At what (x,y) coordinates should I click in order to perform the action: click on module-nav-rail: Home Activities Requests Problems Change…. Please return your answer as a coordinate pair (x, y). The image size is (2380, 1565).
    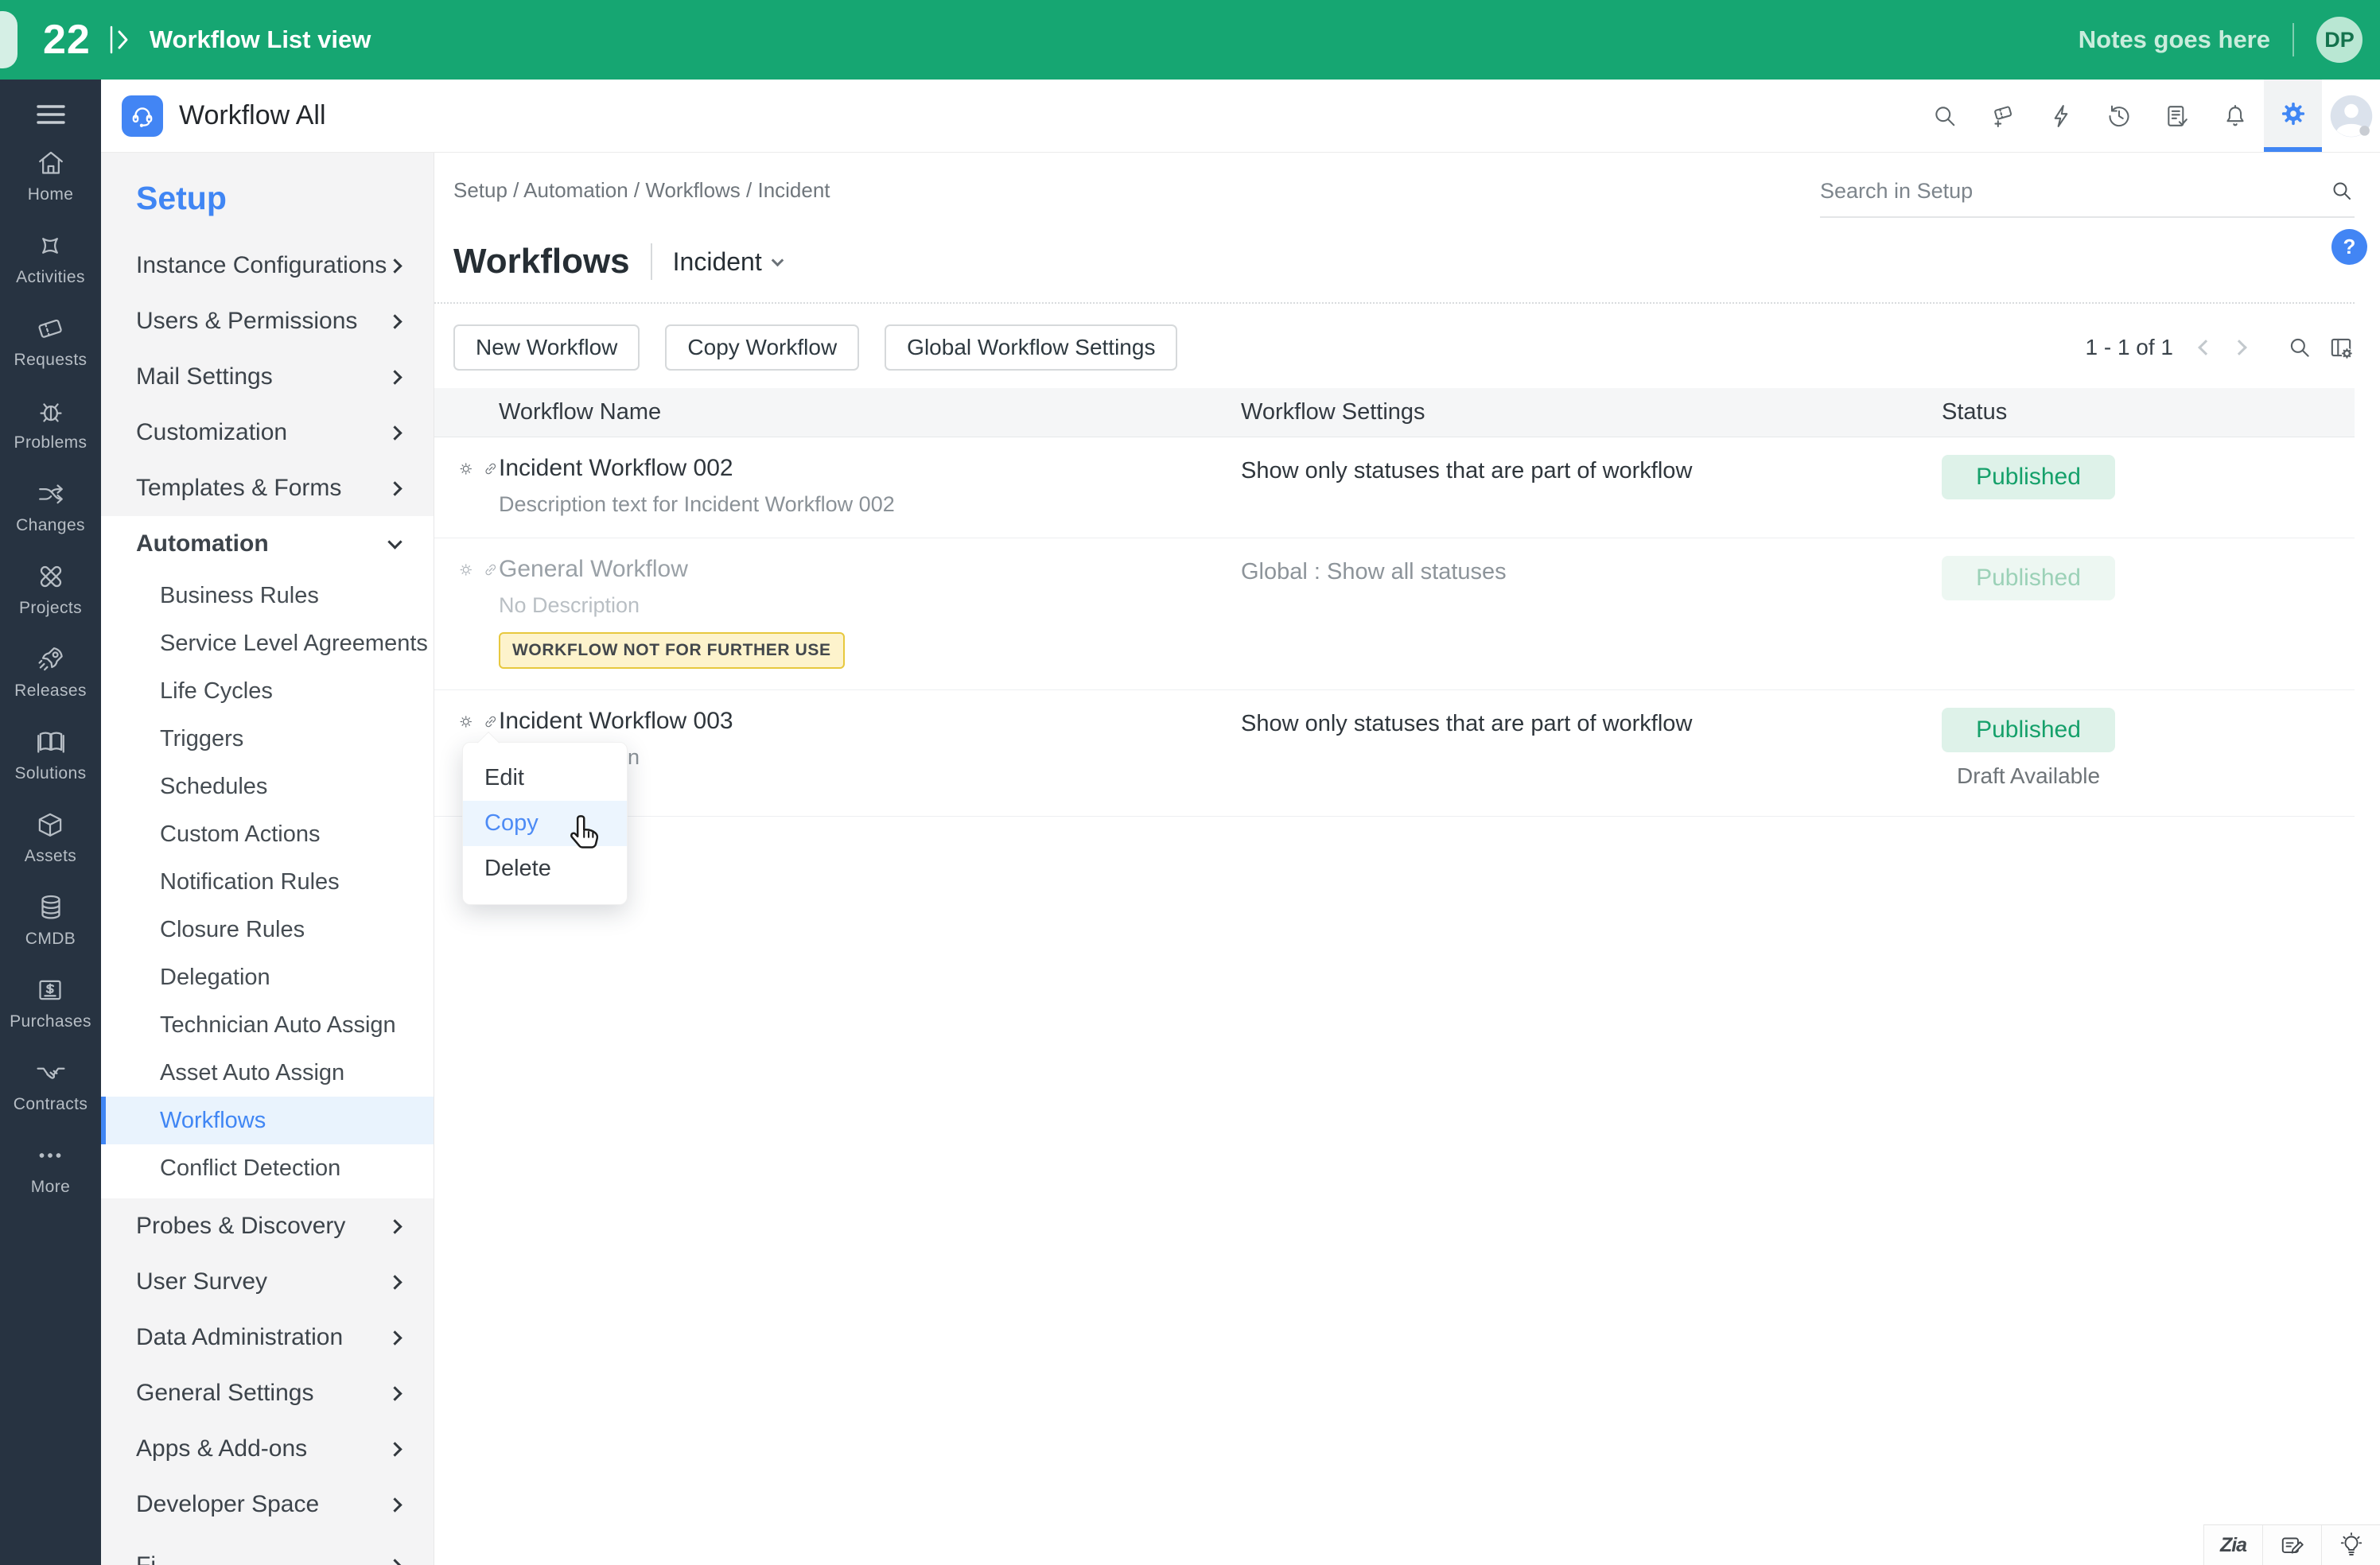
    Looking at the image, I should click on (50, 822).